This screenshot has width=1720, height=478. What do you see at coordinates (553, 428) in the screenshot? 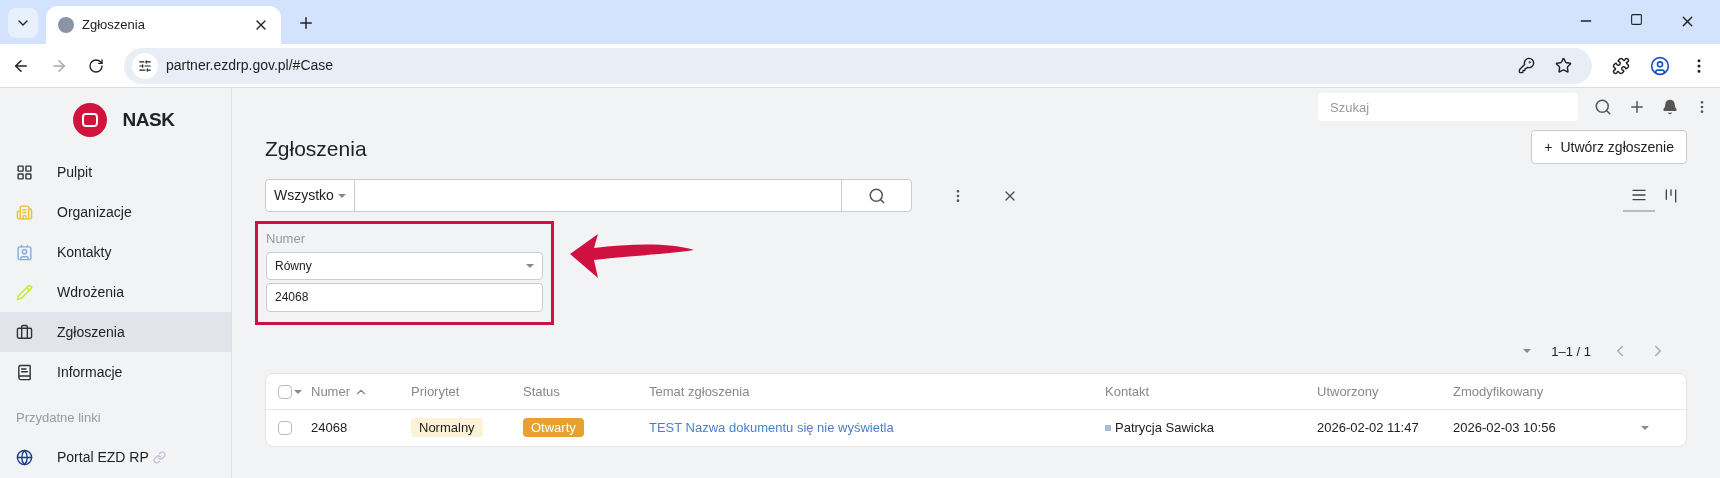
I see `status-badge: Otwarty` at bounding box center [553, 428].